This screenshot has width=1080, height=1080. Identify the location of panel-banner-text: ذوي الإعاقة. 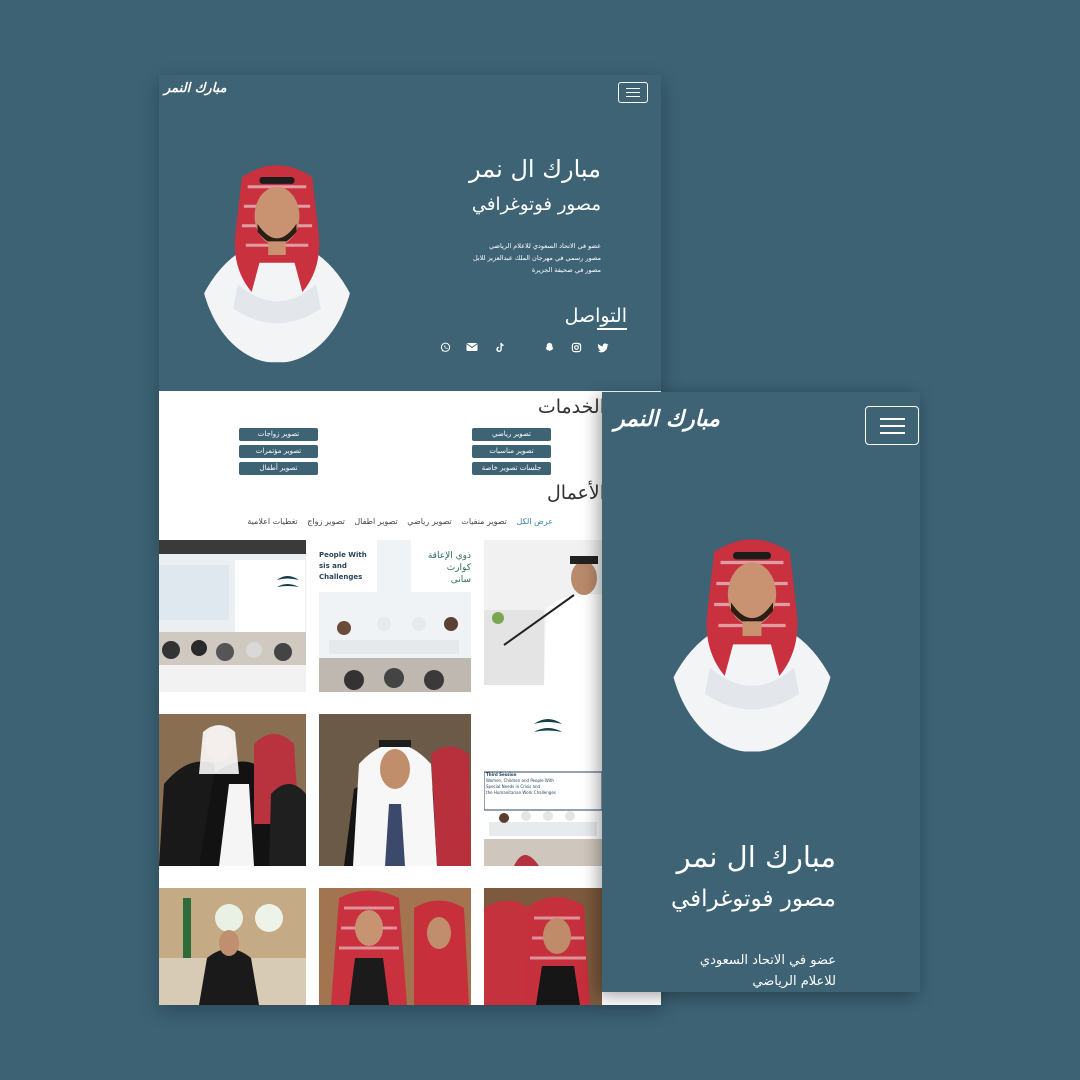
(449, 556).